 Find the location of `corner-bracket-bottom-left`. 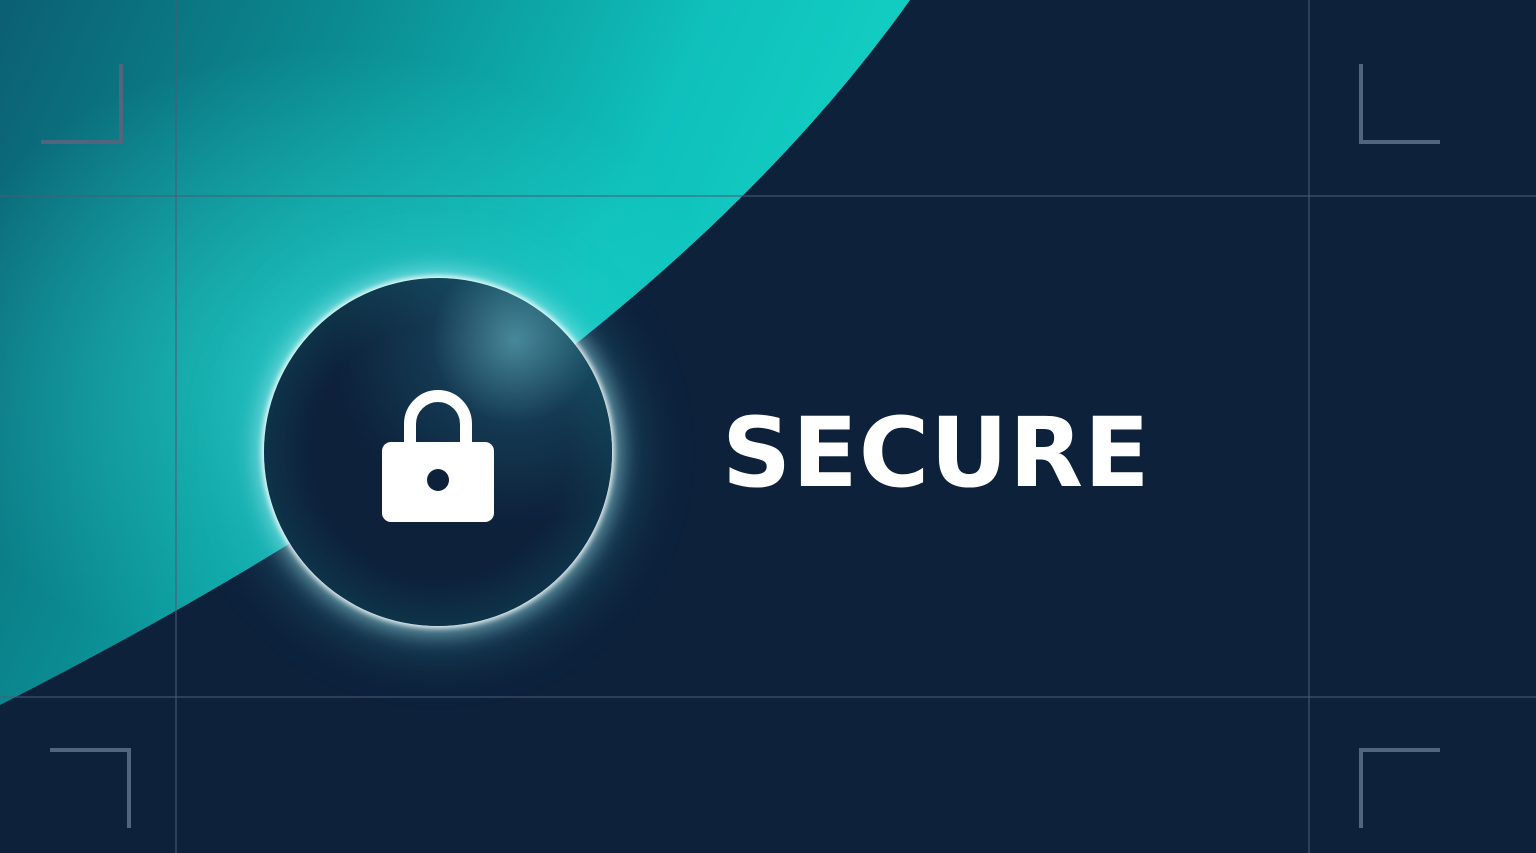

corner-bracket-bottom-left is located at coordinates (90, 788).